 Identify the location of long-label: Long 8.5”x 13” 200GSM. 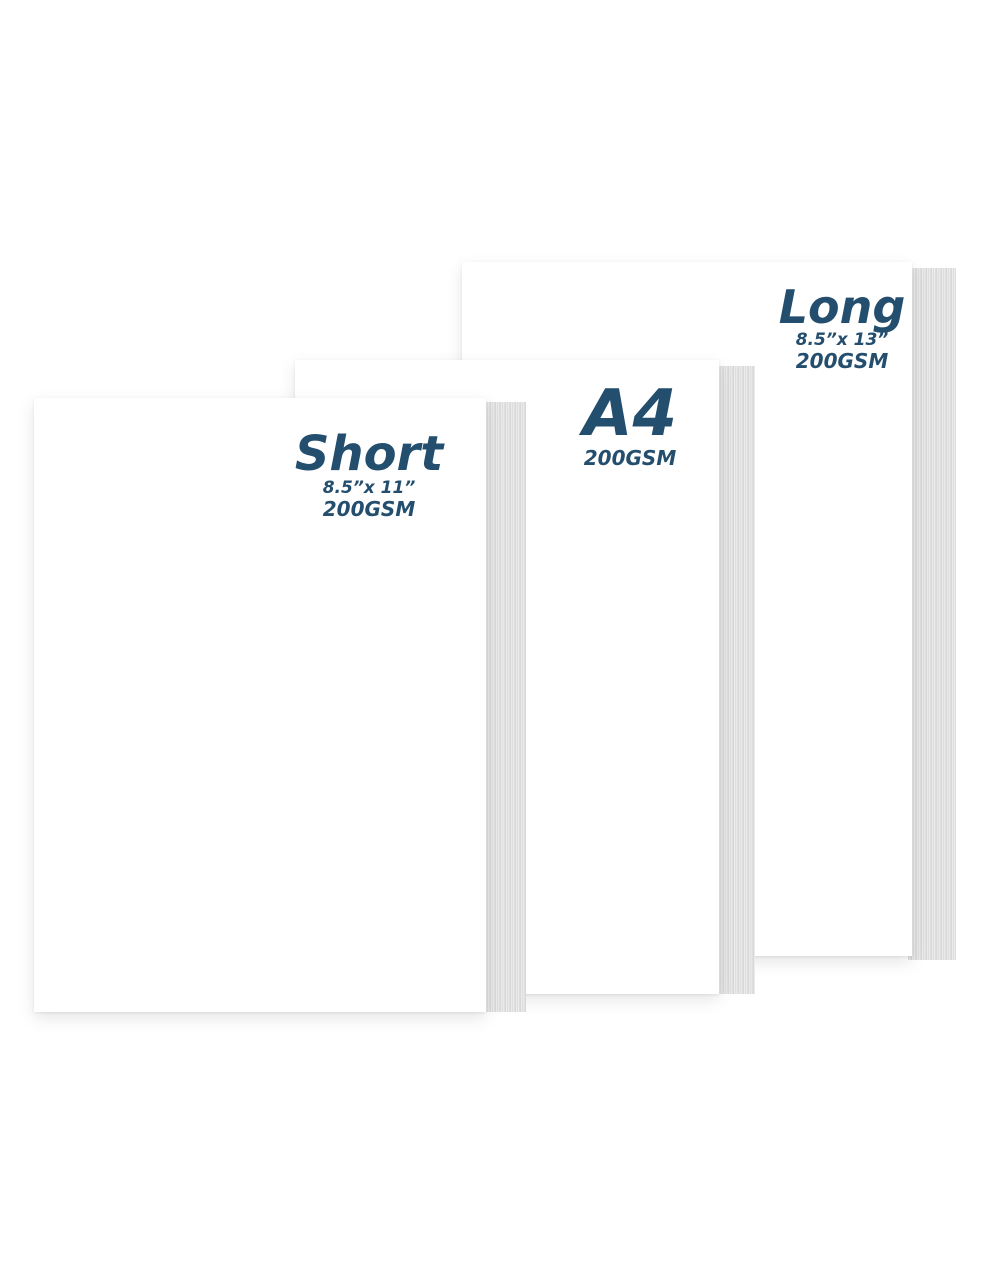
(842, 327).